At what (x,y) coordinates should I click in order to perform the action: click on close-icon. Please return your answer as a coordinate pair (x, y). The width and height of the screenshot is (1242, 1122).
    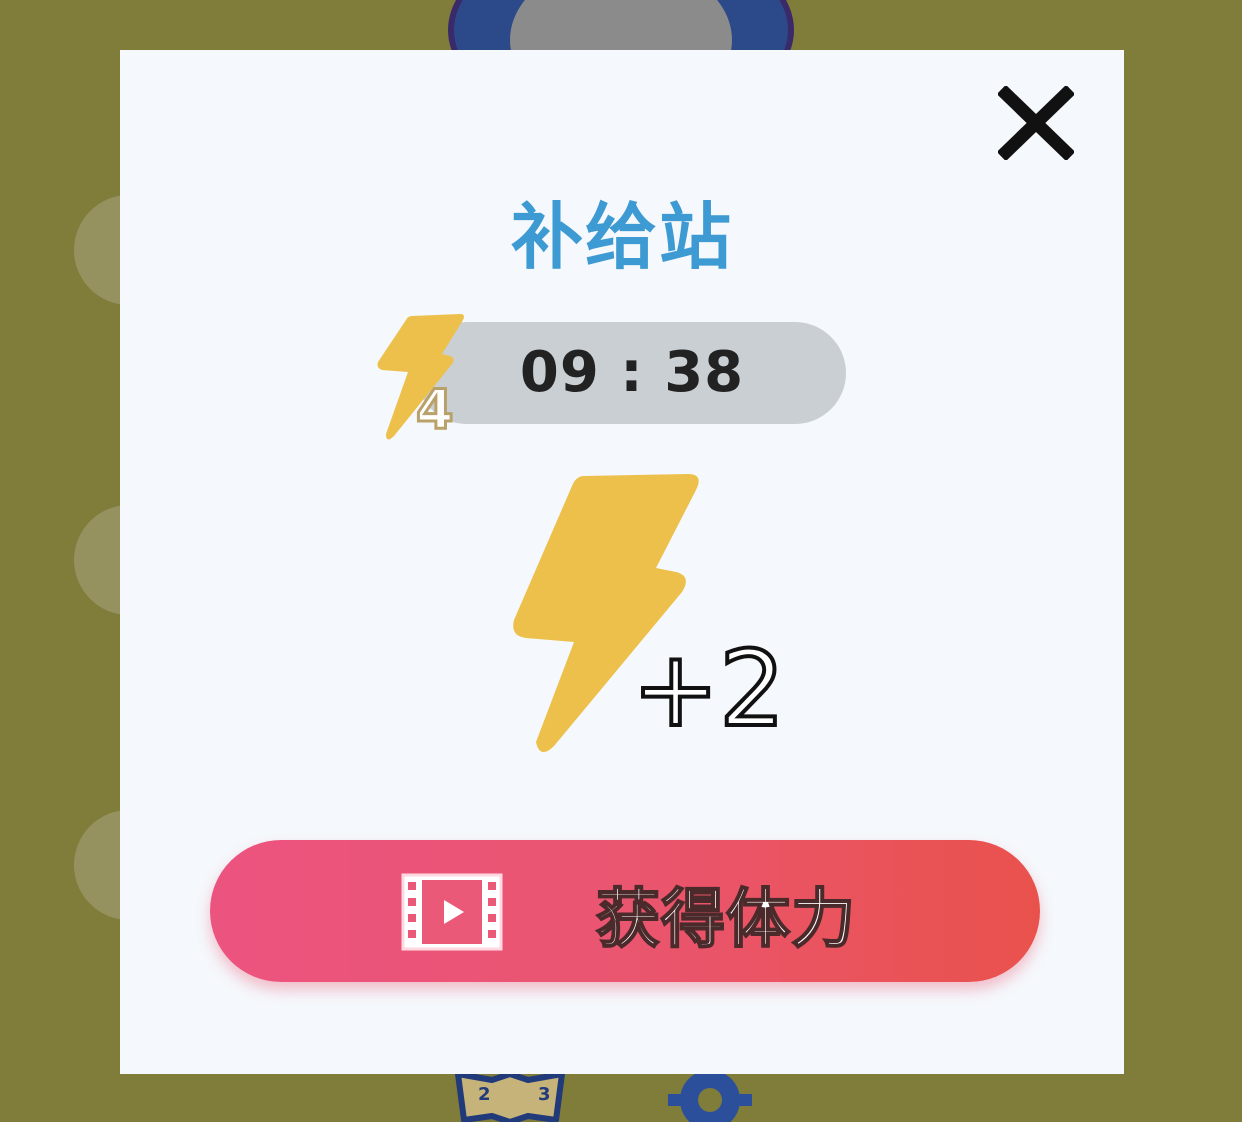
    Looking at the image, I should click on (1036, 123).